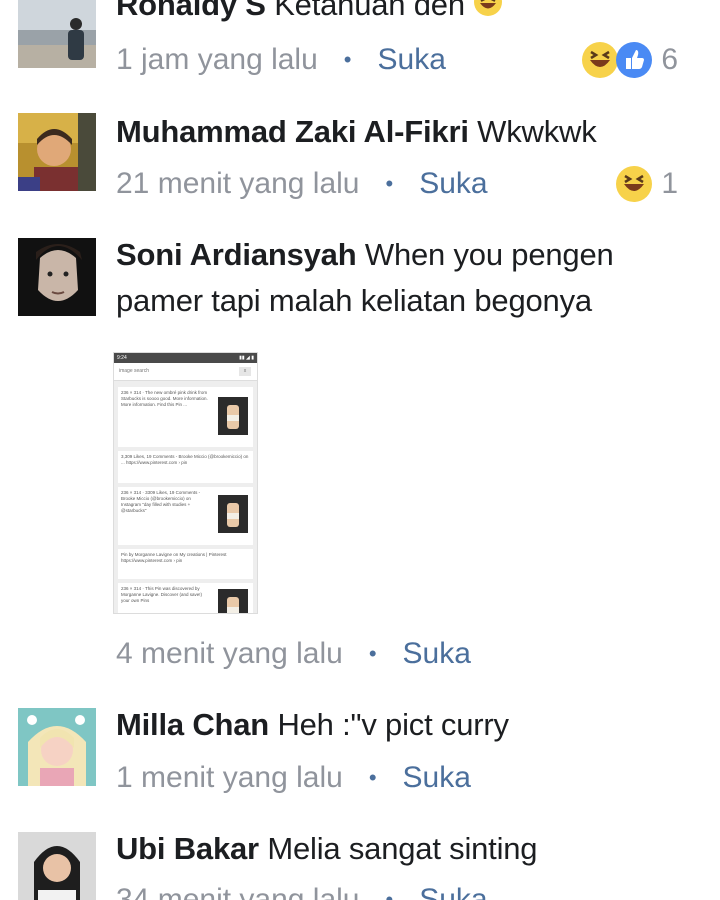 This screenshot has width=720, height=900. I want to click on close-icon: x, so click(245, 371).